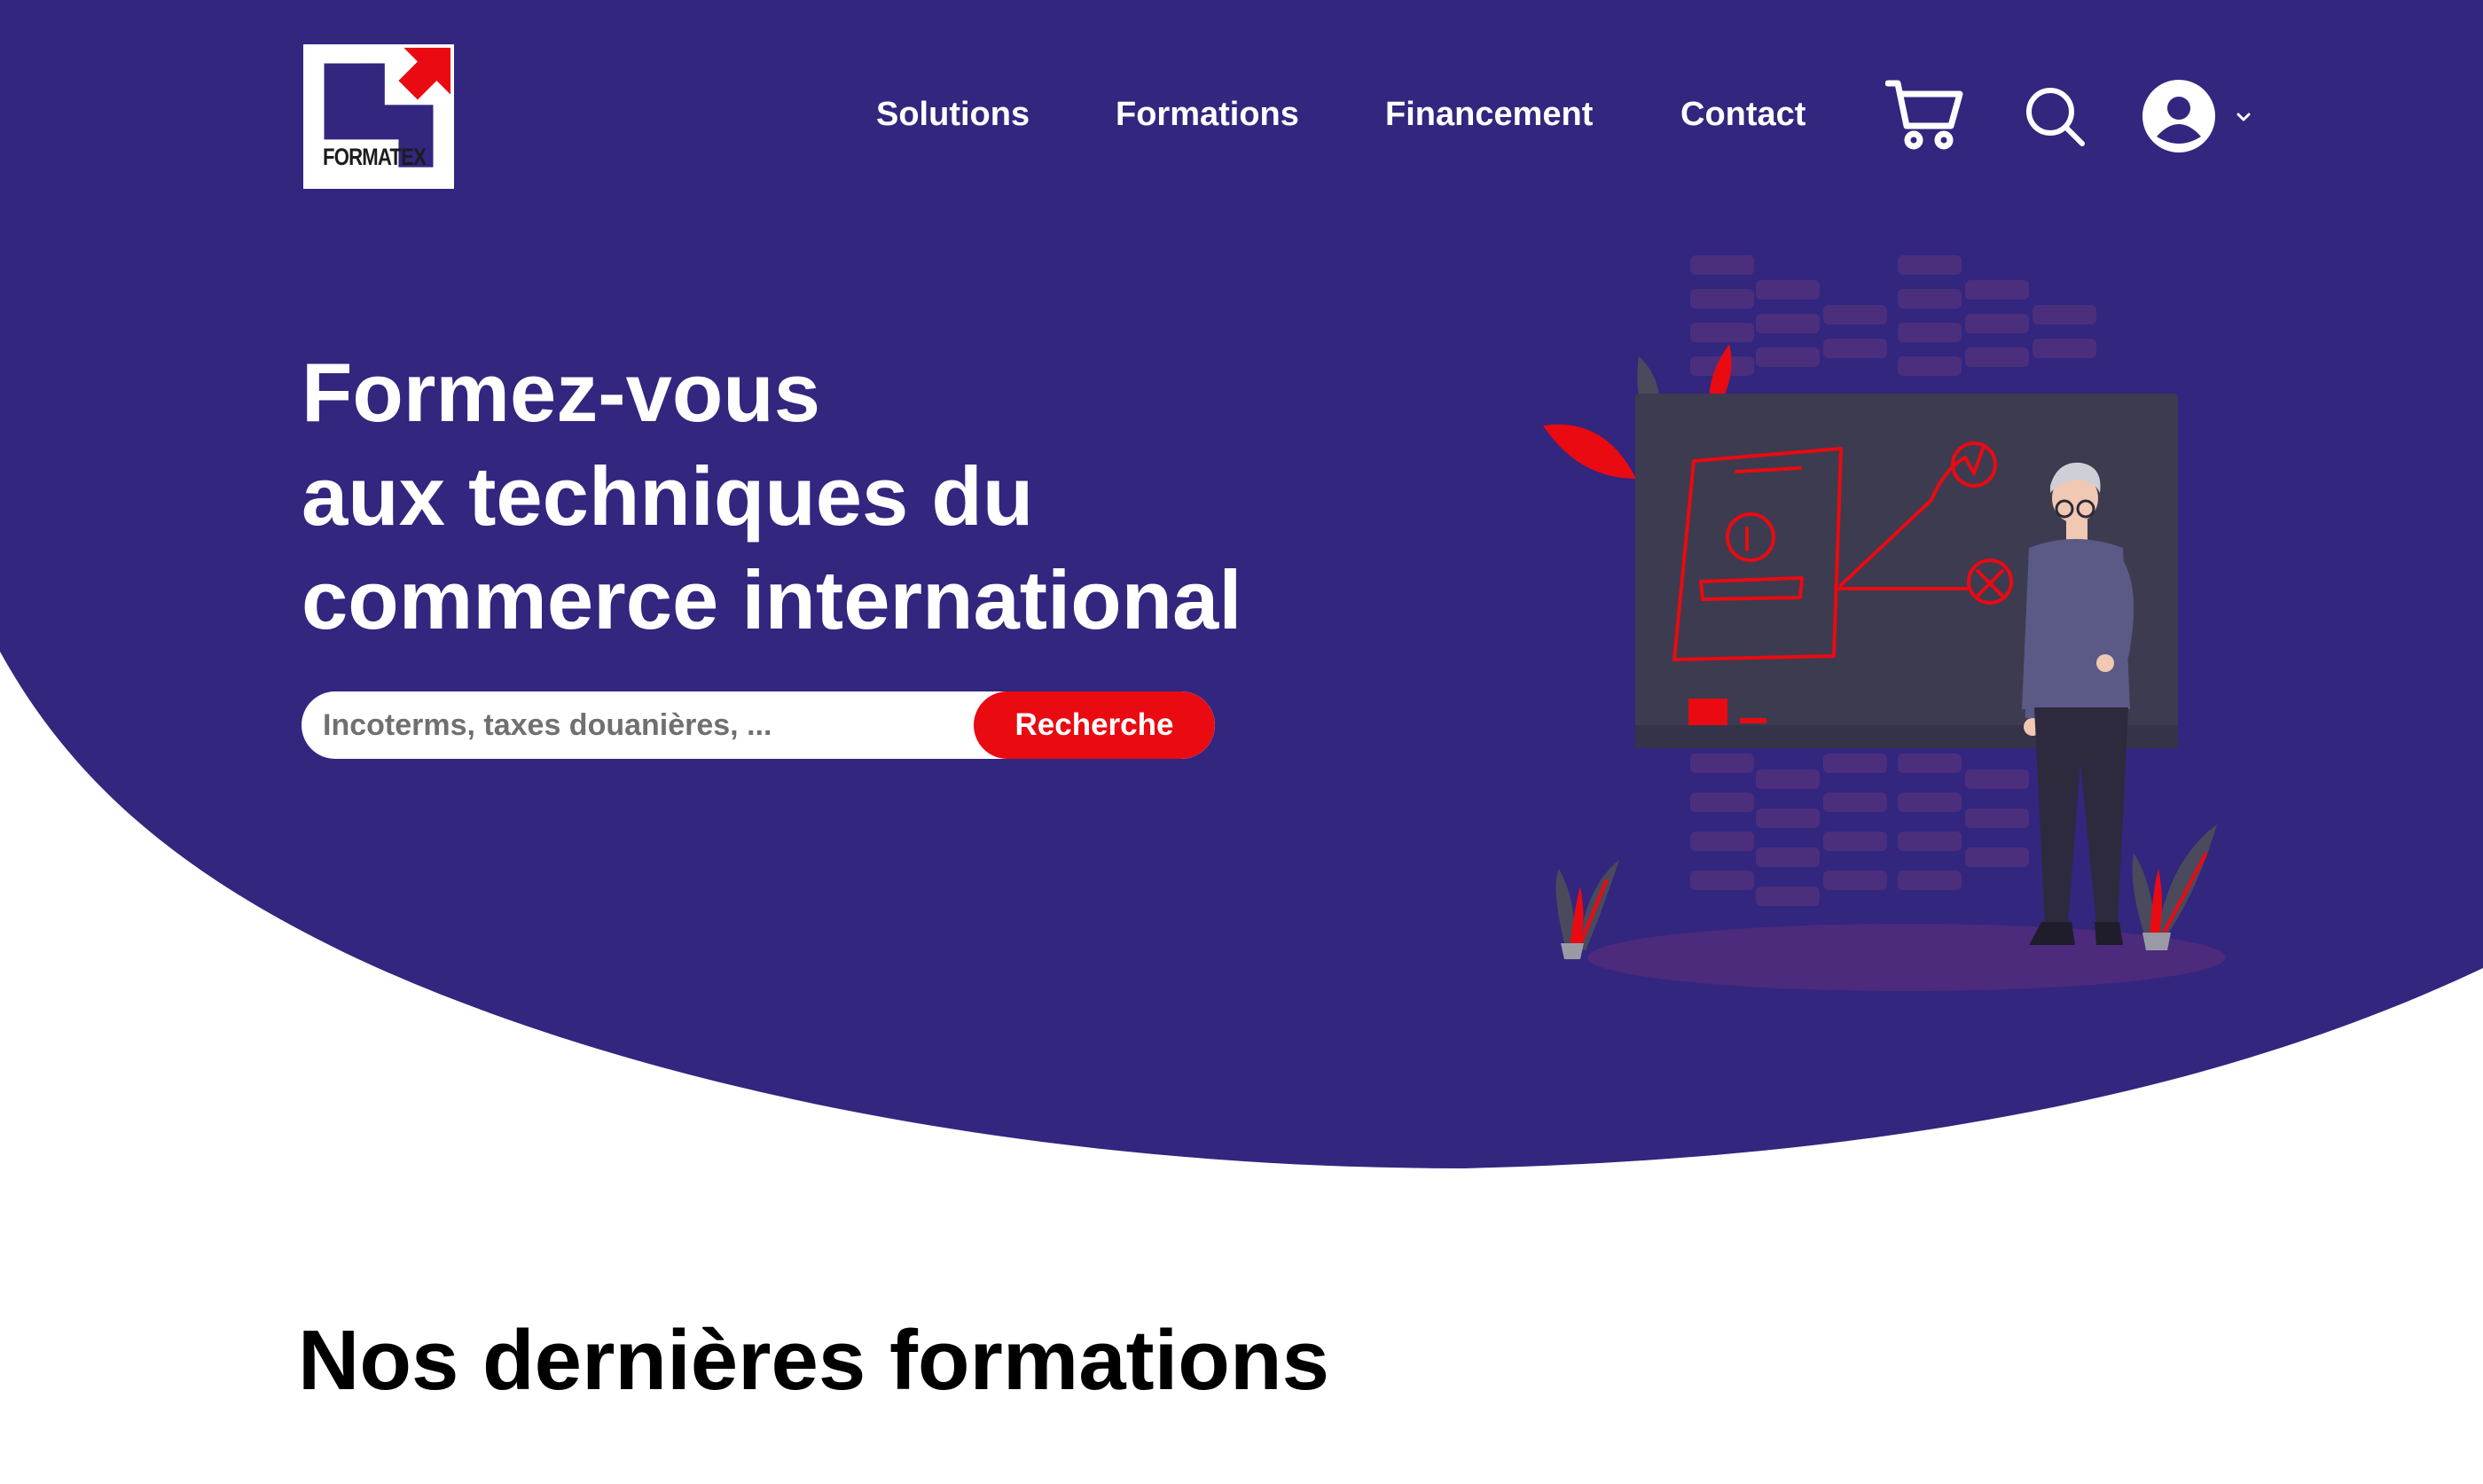 Image resolution: width=2483 pixels, height=1484 pixels. I want to click on search-button: Recherche, so click(1094, 725).